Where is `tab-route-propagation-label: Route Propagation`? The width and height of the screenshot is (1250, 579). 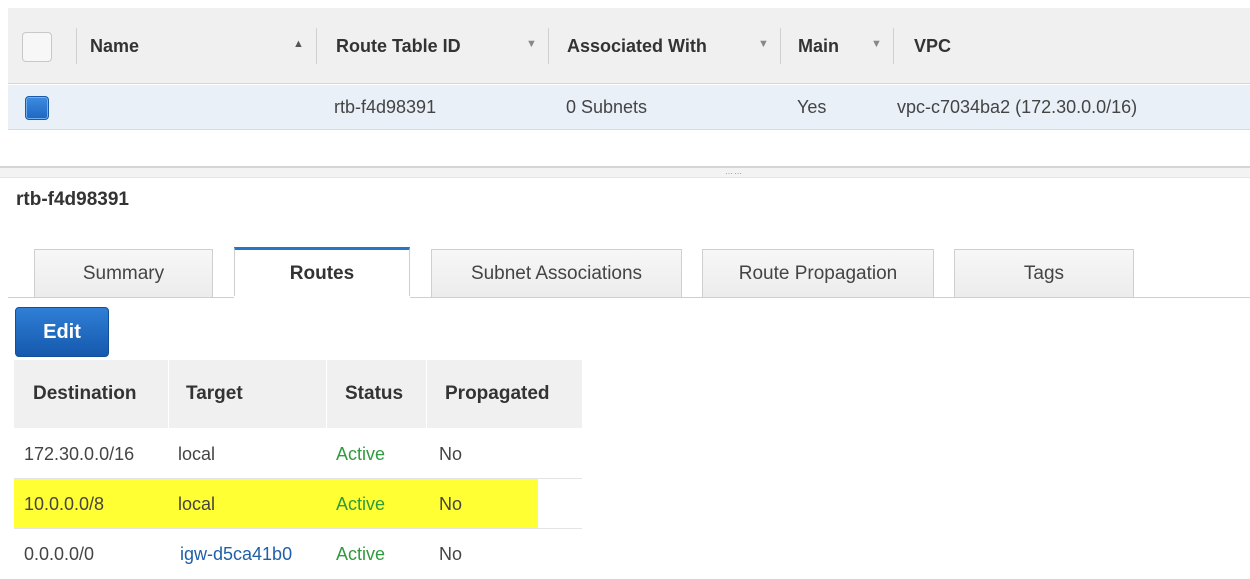
tab-route-propagation-label: Route Propagation is located at coordinates (818, 273).